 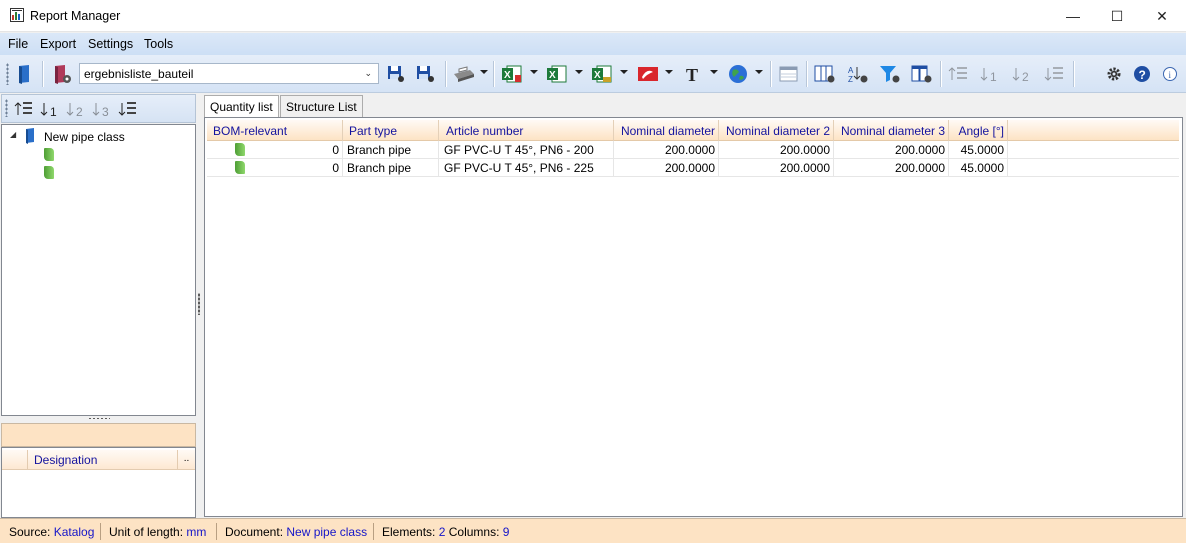 What do you see at coordinates (25, 74) in the screenshot?
I see `open-report-button` at bounding box center [25, 74].